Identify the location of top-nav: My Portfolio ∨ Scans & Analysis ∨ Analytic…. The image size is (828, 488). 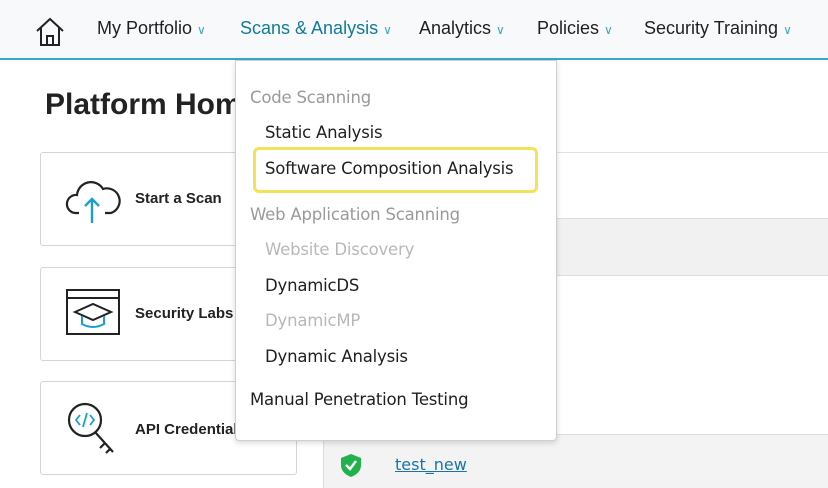
(414, 30).